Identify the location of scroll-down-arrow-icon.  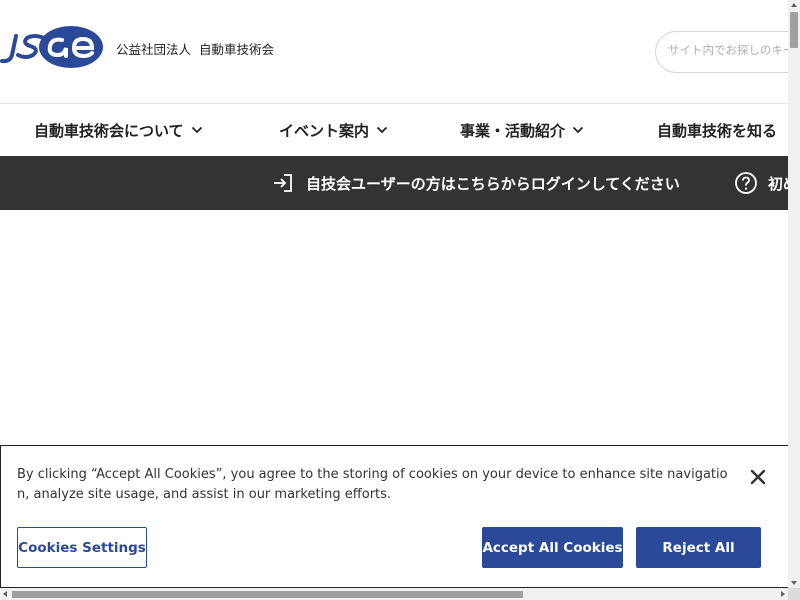
(794, 583).